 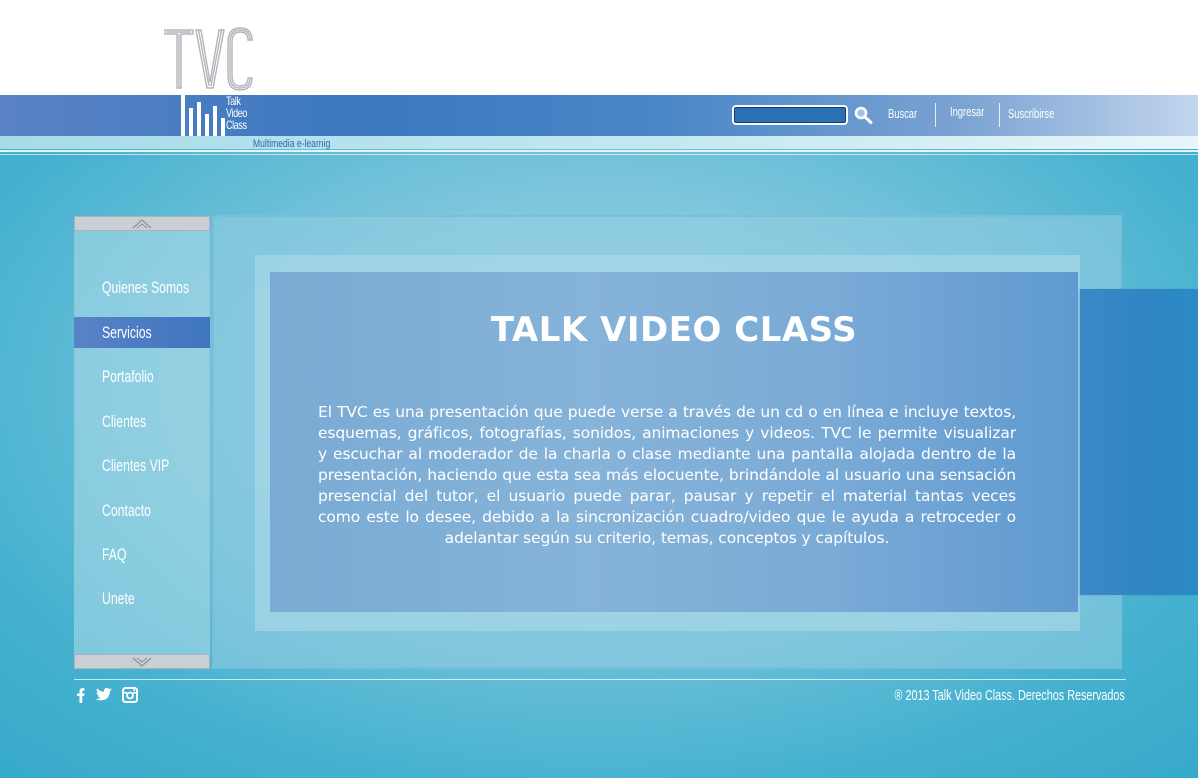 I want to click on login-link: Ingresar, so click(x=967, y=111).